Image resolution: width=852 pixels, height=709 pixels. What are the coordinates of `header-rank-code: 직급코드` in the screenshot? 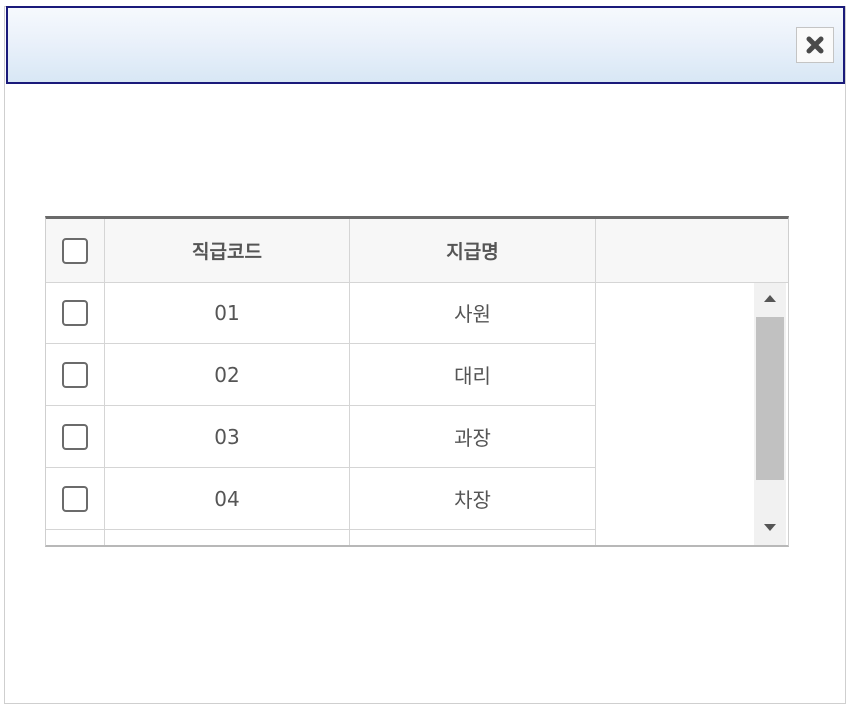 It's located at (227, 250).